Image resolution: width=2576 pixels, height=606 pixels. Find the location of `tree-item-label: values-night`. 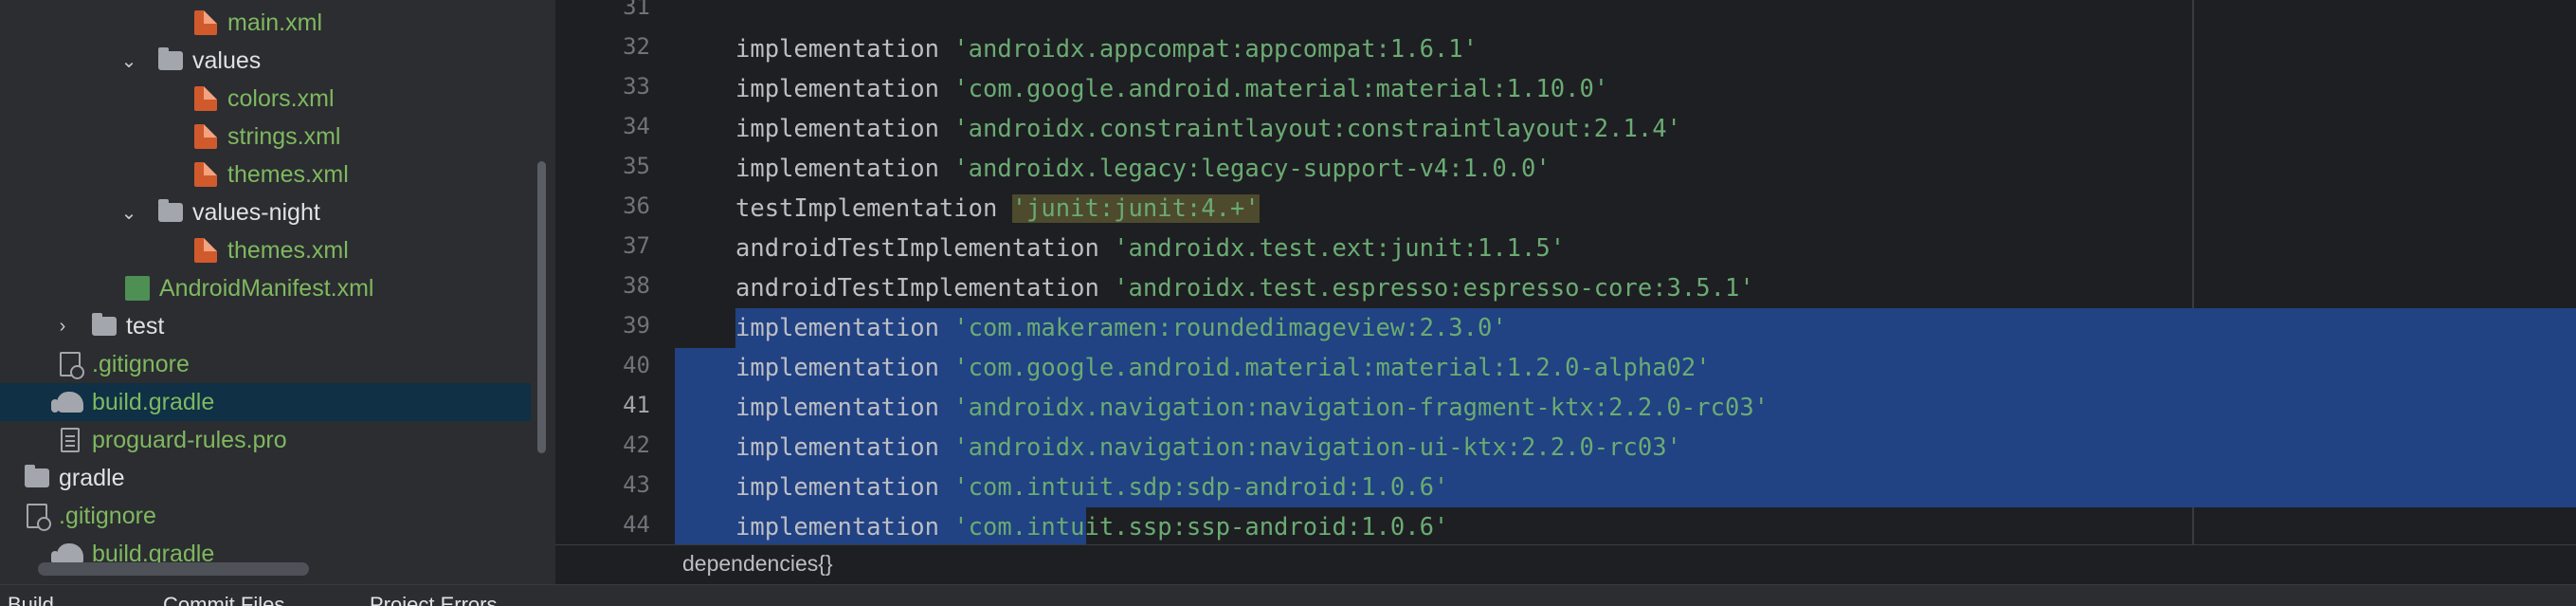

tree-item-label: values-night is located at coordinates (256, 212).